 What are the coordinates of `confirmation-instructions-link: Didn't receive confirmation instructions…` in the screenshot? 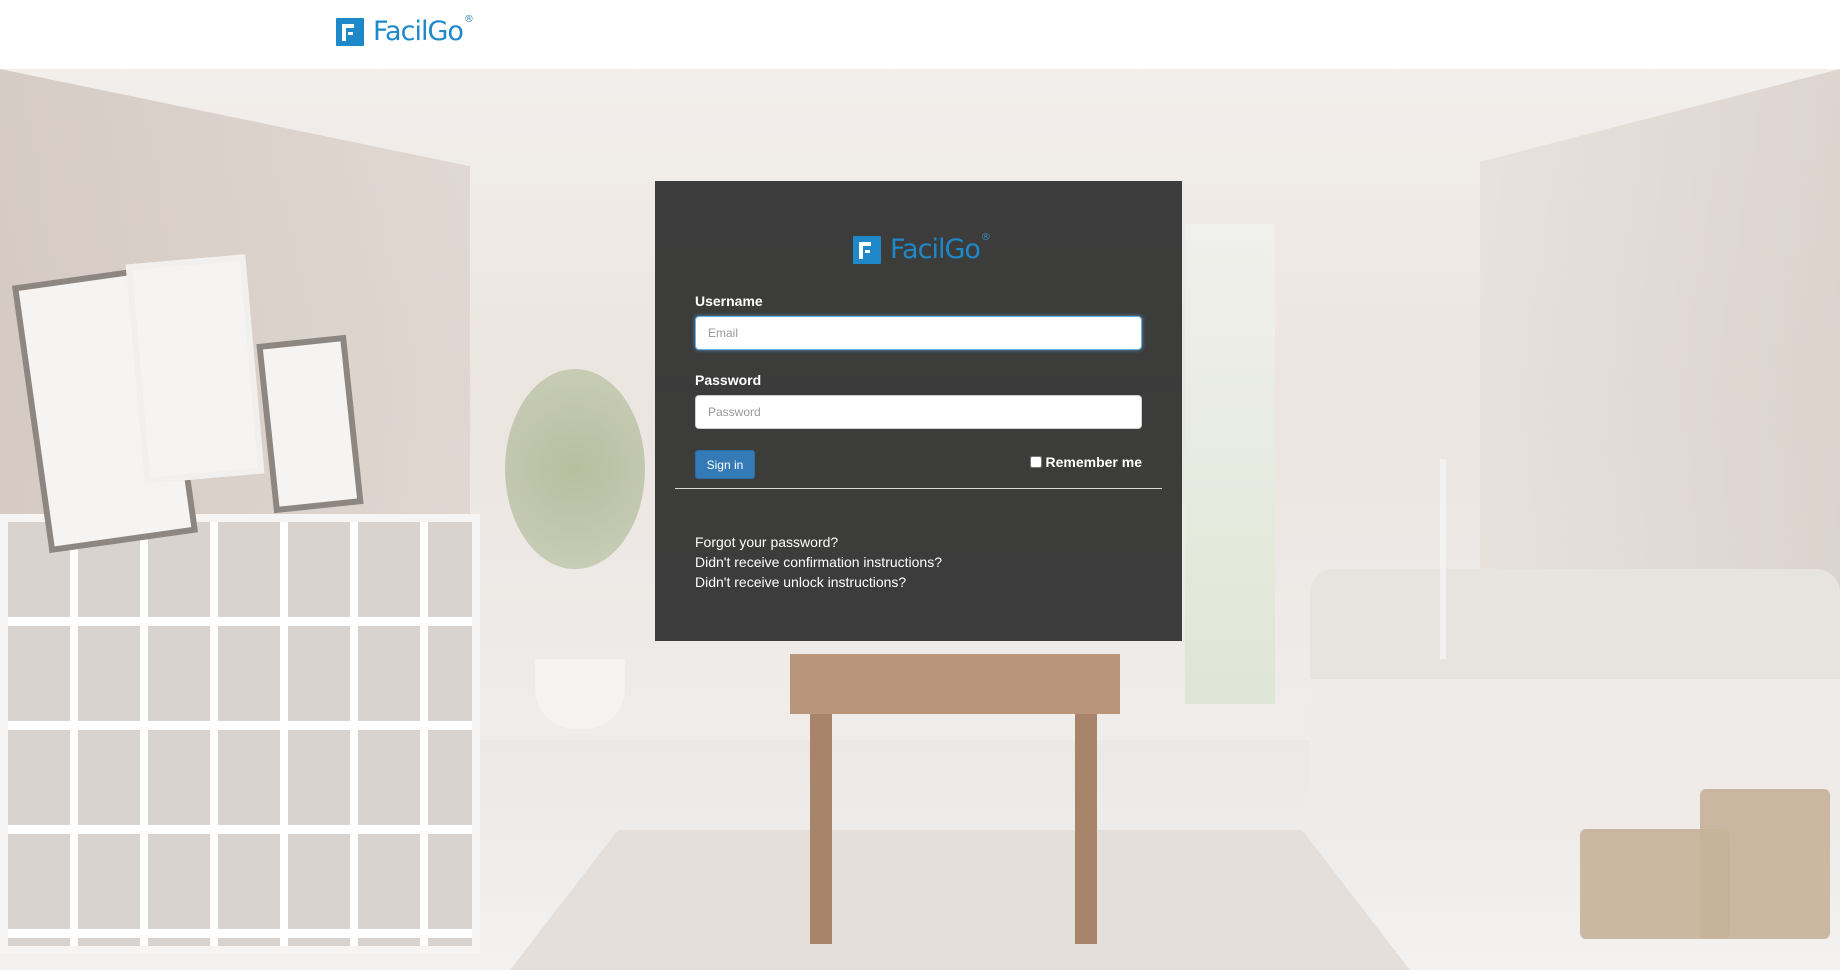 It's located at (818, 562).